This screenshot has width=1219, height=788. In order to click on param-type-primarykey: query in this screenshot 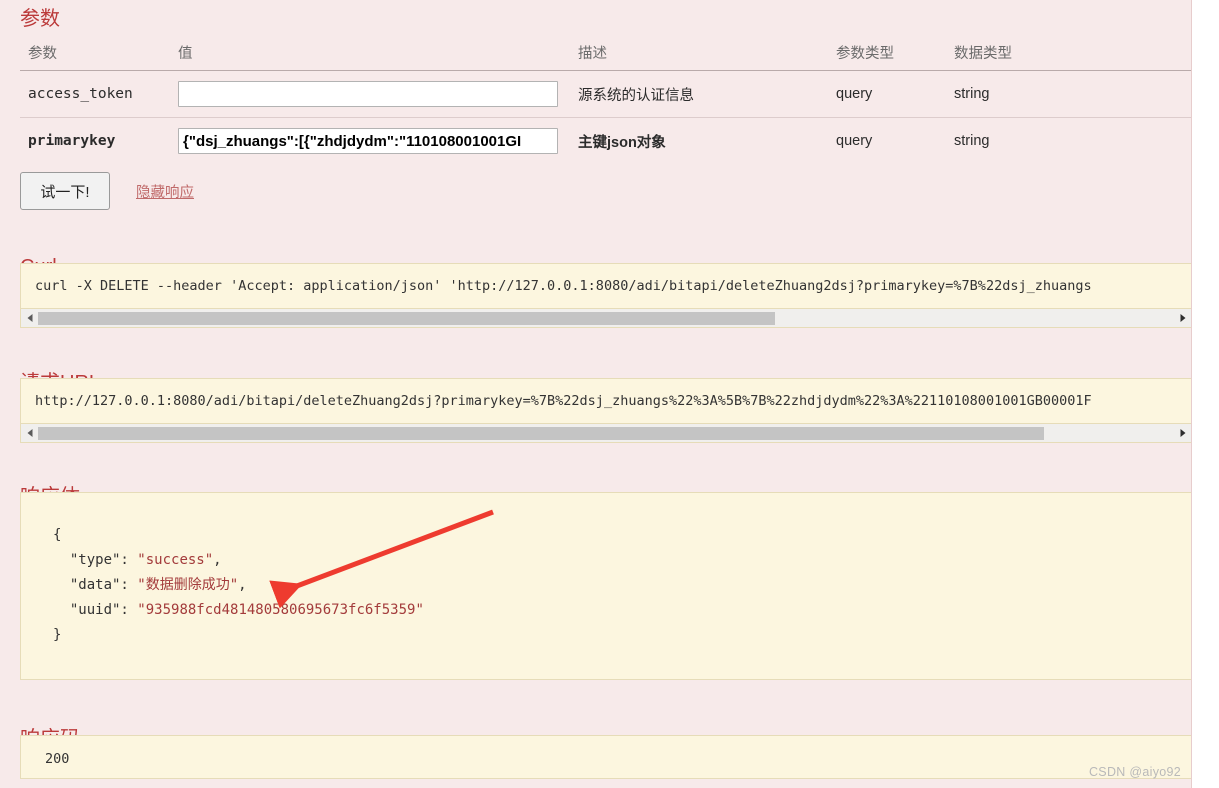, I will do `click(854, 141)`.